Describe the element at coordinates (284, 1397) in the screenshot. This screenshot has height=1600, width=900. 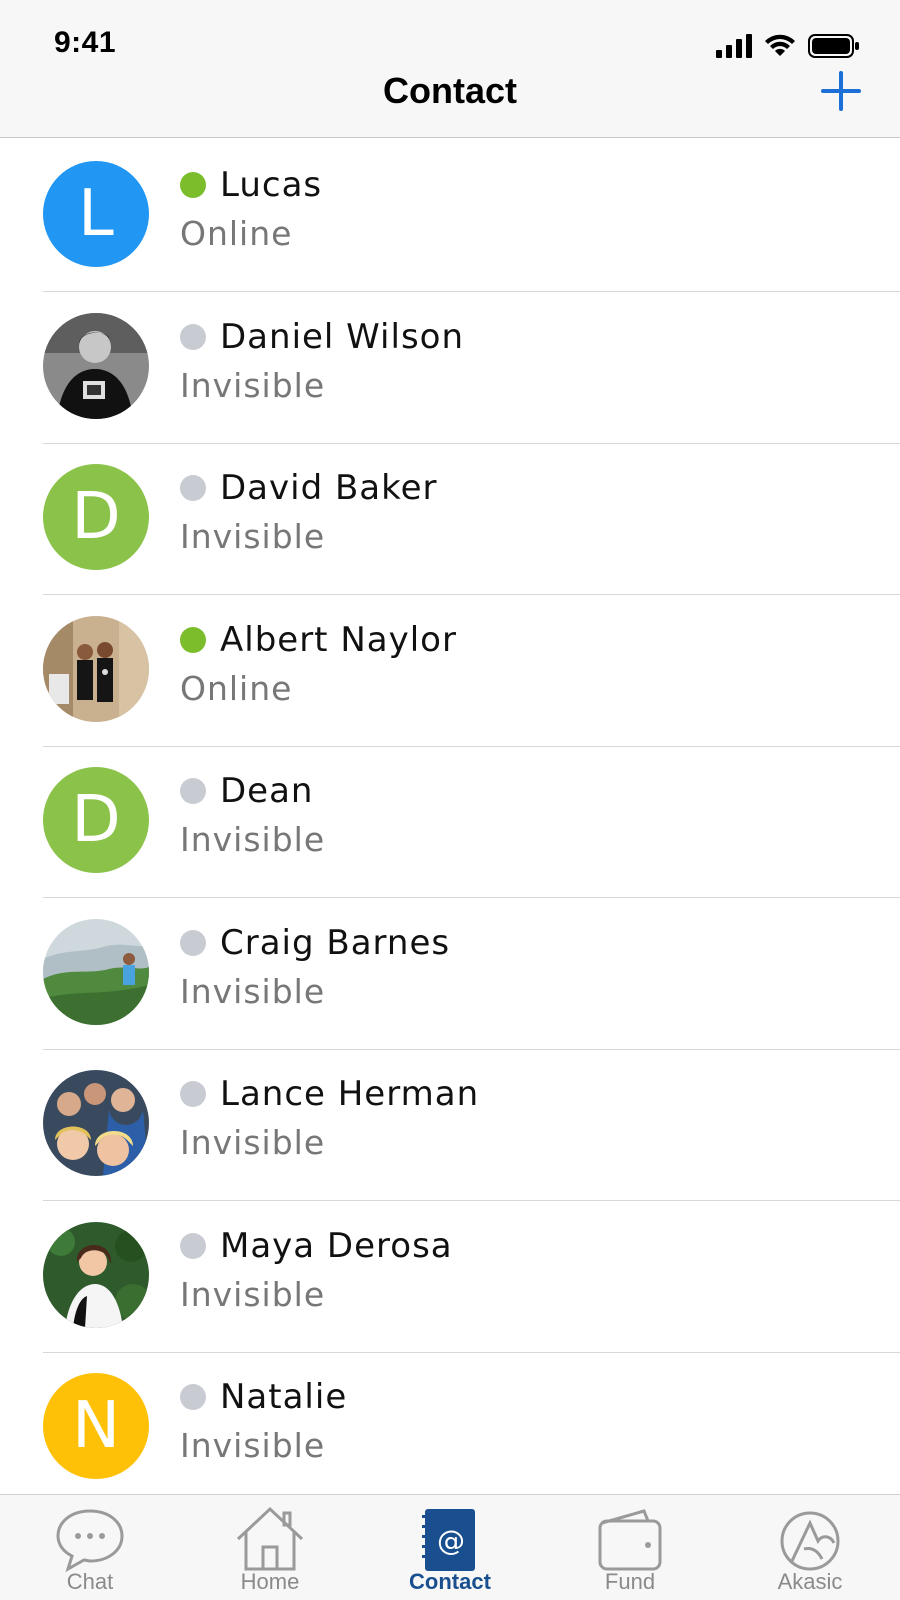
I see `contact-name: Natalie` at that location.